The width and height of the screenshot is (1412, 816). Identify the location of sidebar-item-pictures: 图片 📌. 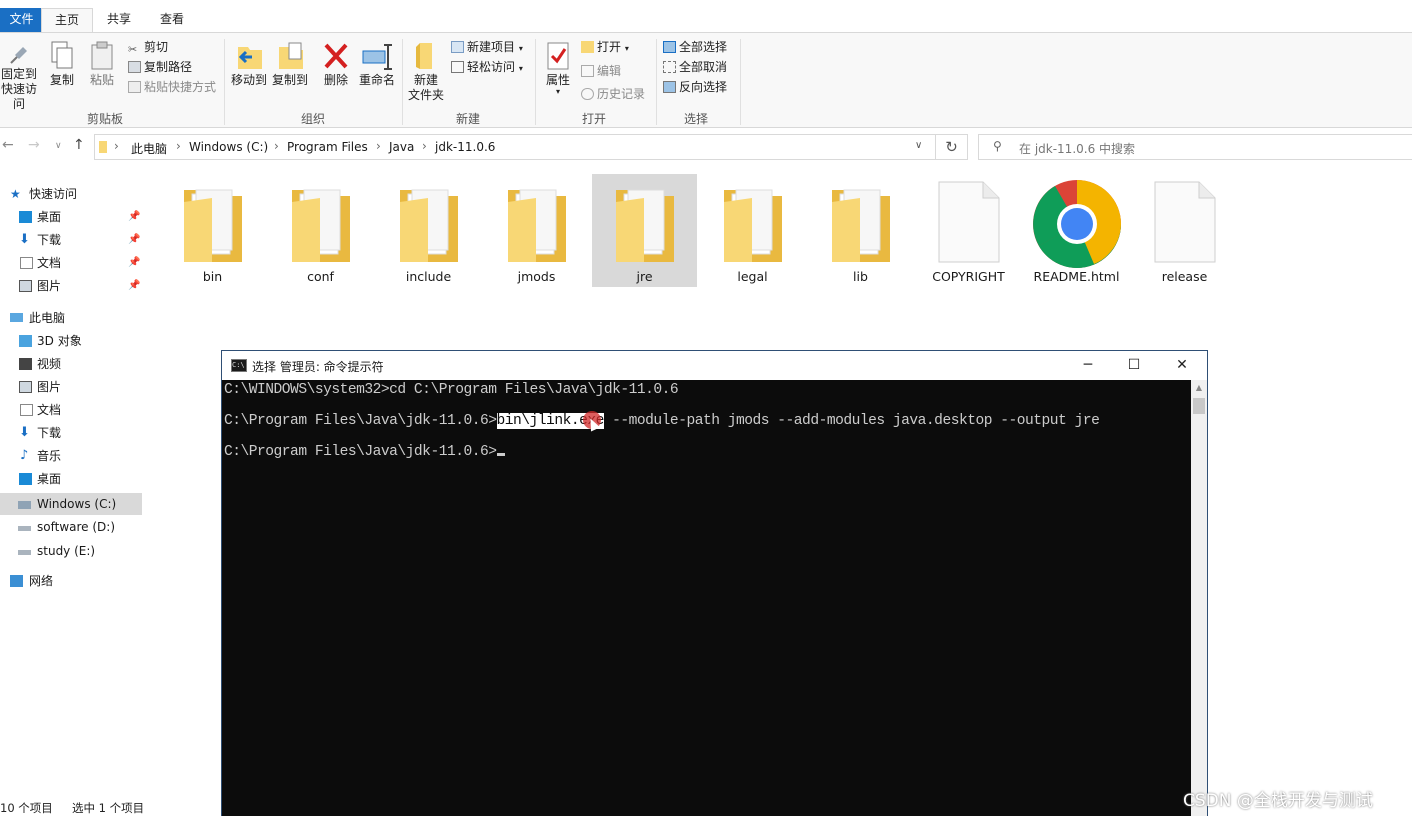
(71, 286).